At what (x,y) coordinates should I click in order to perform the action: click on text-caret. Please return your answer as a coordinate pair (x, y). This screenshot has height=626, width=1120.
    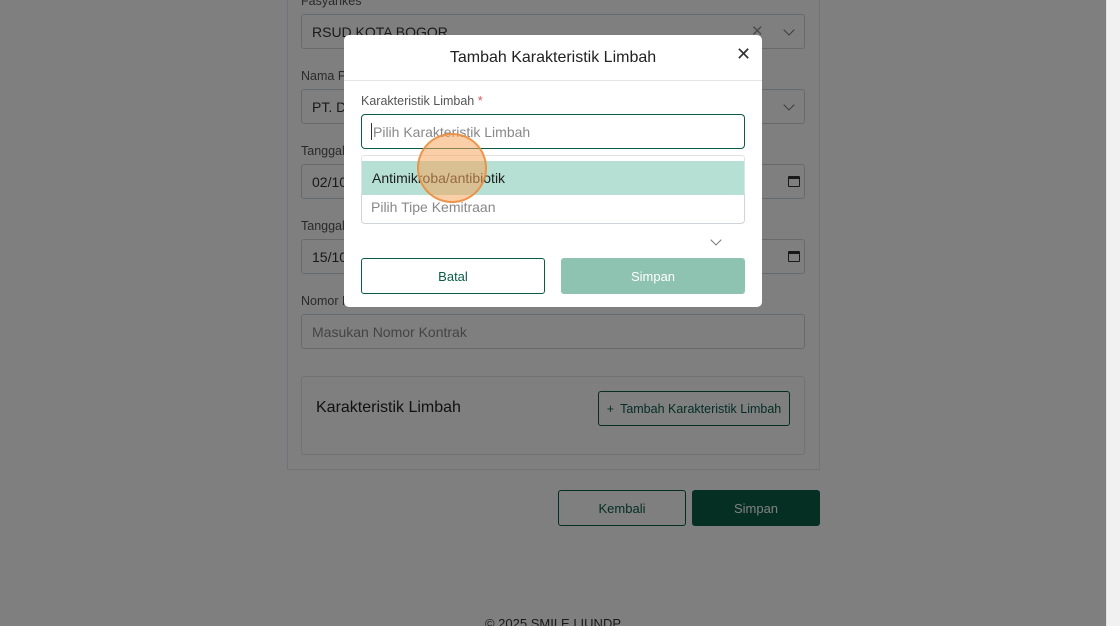
    Looking at the image, I should click on (371, 131).